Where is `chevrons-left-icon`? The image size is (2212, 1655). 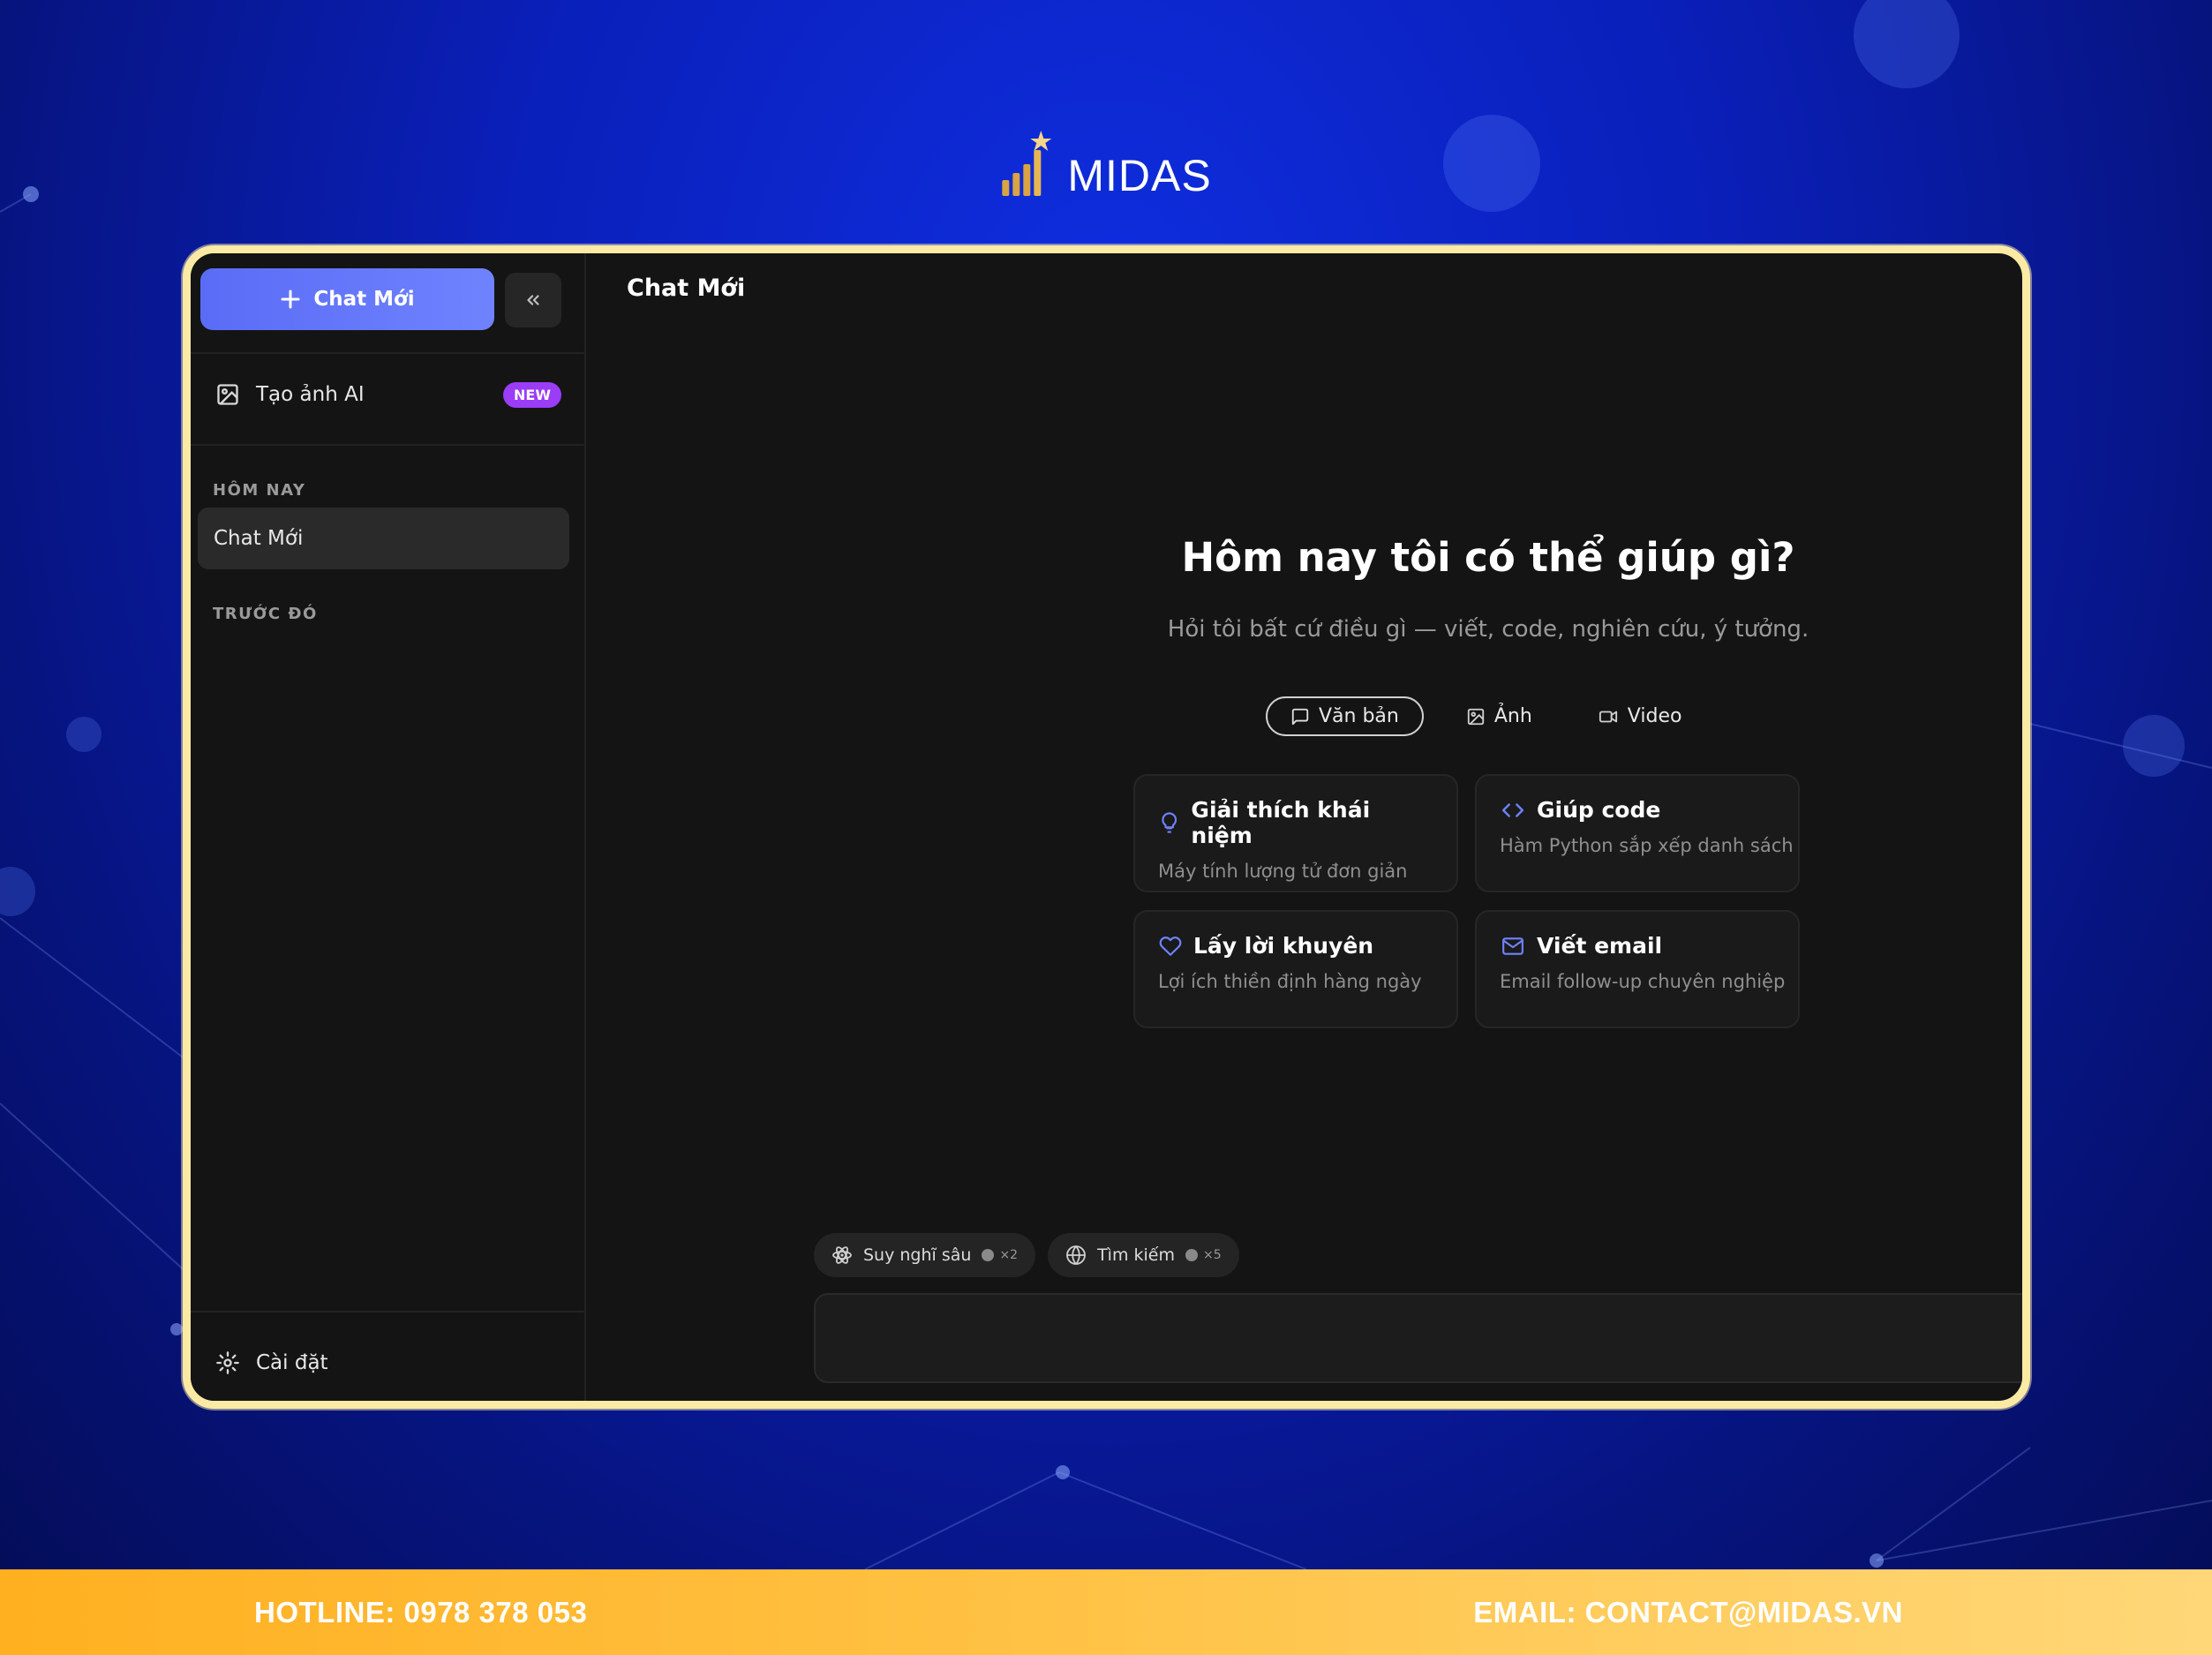 chevrons-left-icon is located at coordinates (533, 300).